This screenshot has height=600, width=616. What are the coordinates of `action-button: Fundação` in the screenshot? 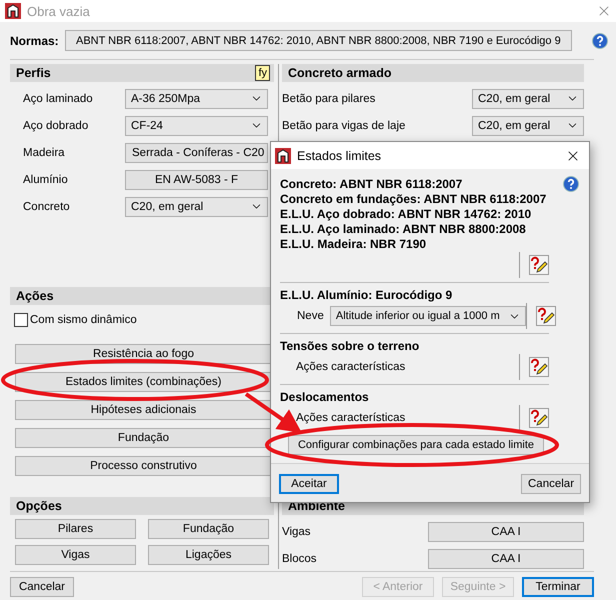 It's located at (143, 438).